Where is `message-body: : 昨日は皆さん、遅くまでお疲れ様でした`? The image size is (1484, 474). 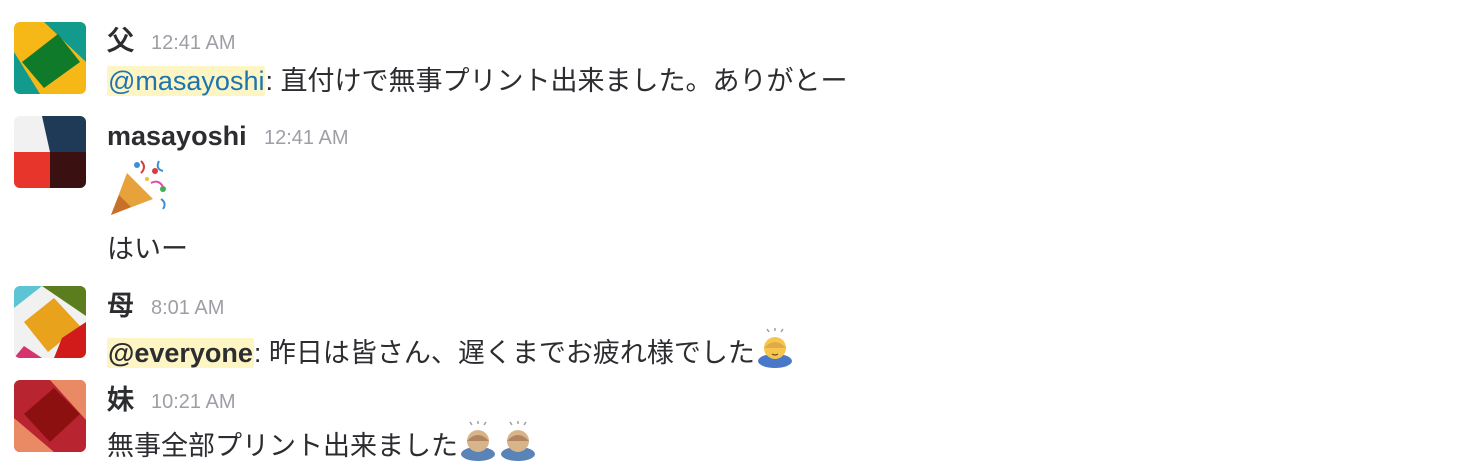
message-body: : 昨日は皆さん、遅くまでお疲れ様でした is located at coordinates (504, 353).